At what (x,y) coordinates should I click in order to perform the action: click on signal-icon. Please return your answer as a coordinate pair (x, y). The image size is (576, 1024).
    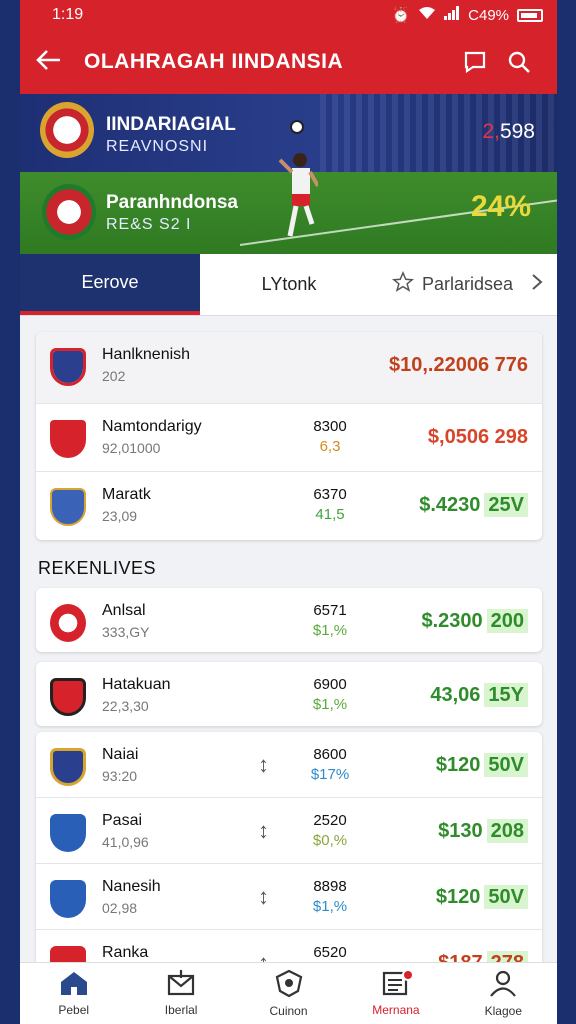
    Looking at the image, I should click on (452, 15).